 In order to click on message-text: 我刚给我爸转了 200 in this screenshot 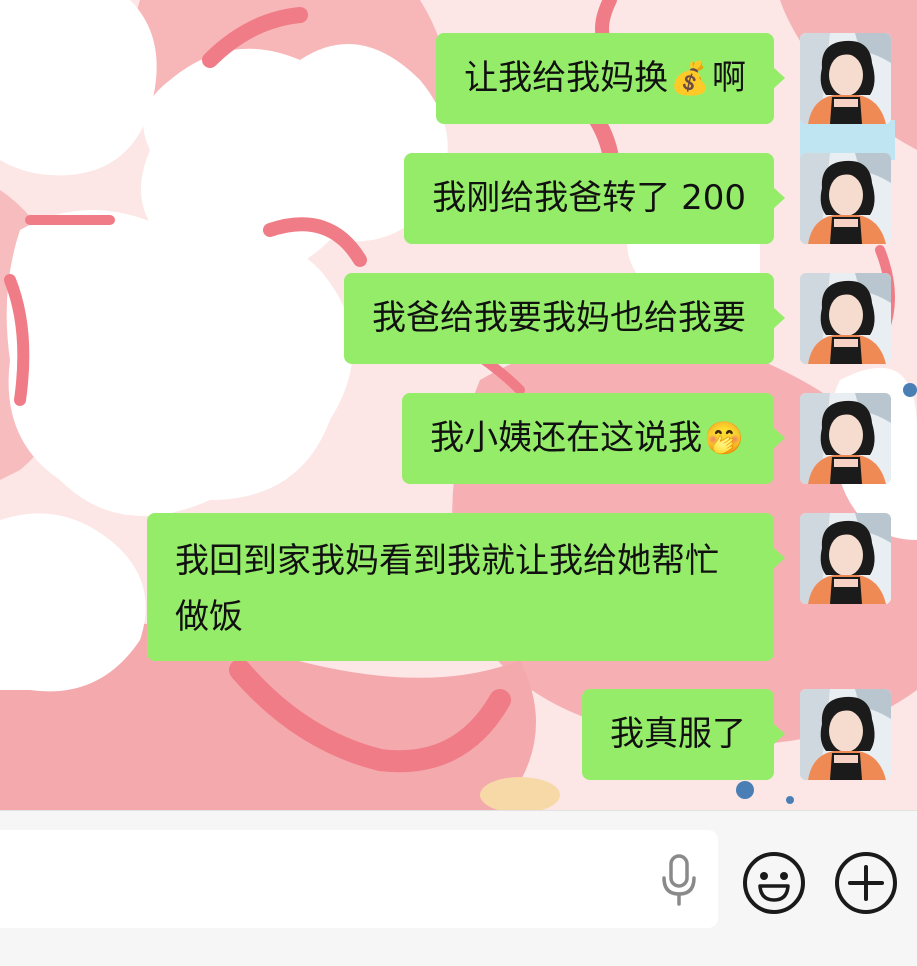, I will do `click(589, 198)`.